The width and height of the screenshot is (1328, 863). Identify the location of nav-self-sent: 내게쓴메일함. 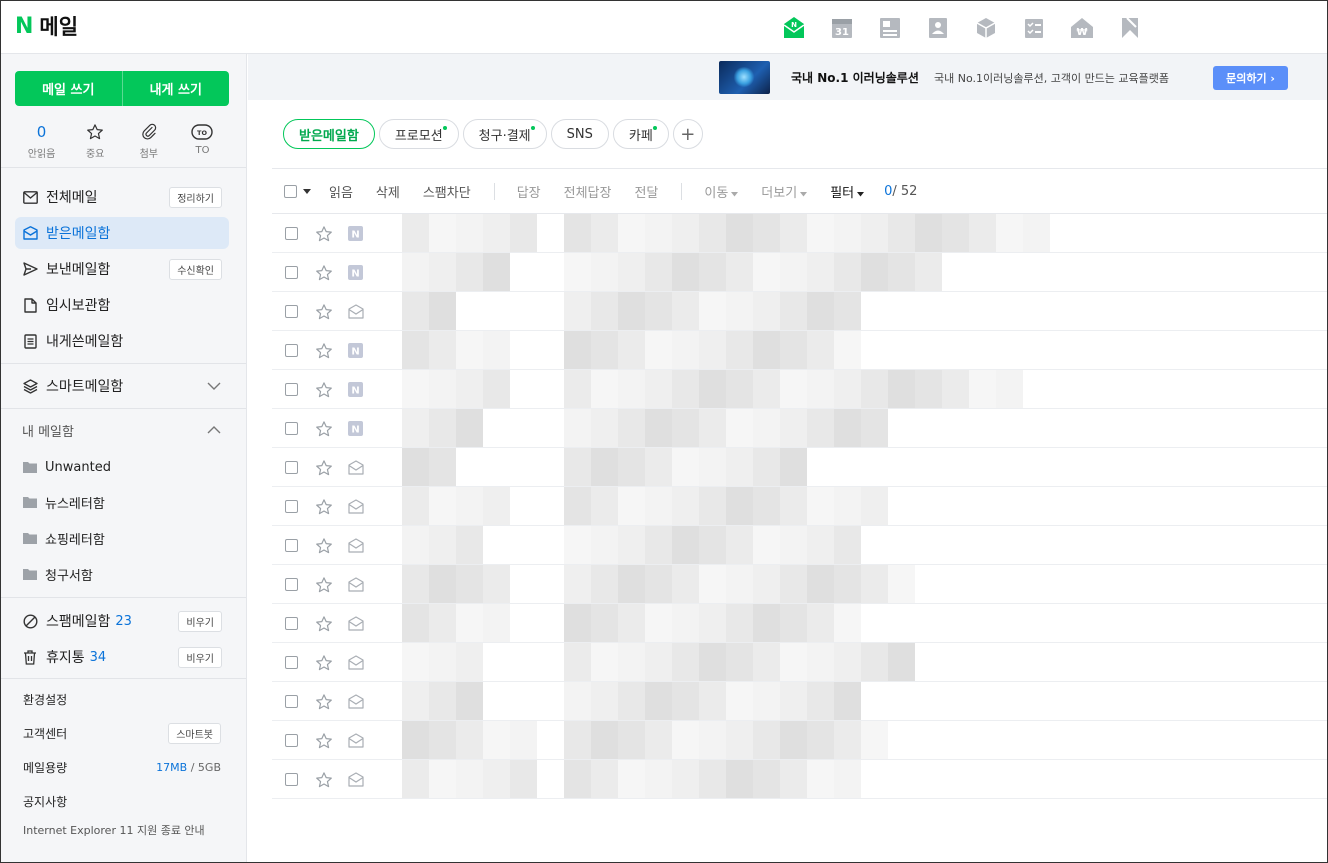
(122, 341).